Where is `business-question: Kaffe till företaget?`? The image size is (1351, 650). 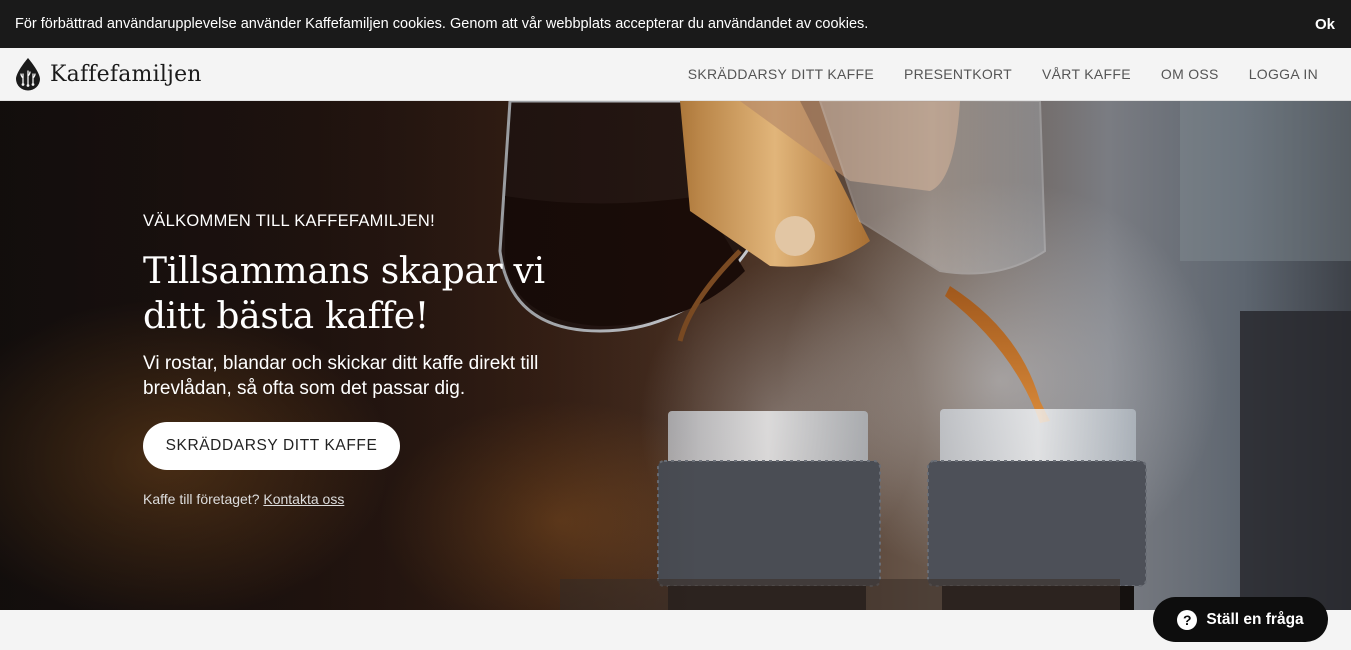 business-question: Kaffe till företaget? is located at coordinates (201, 499).